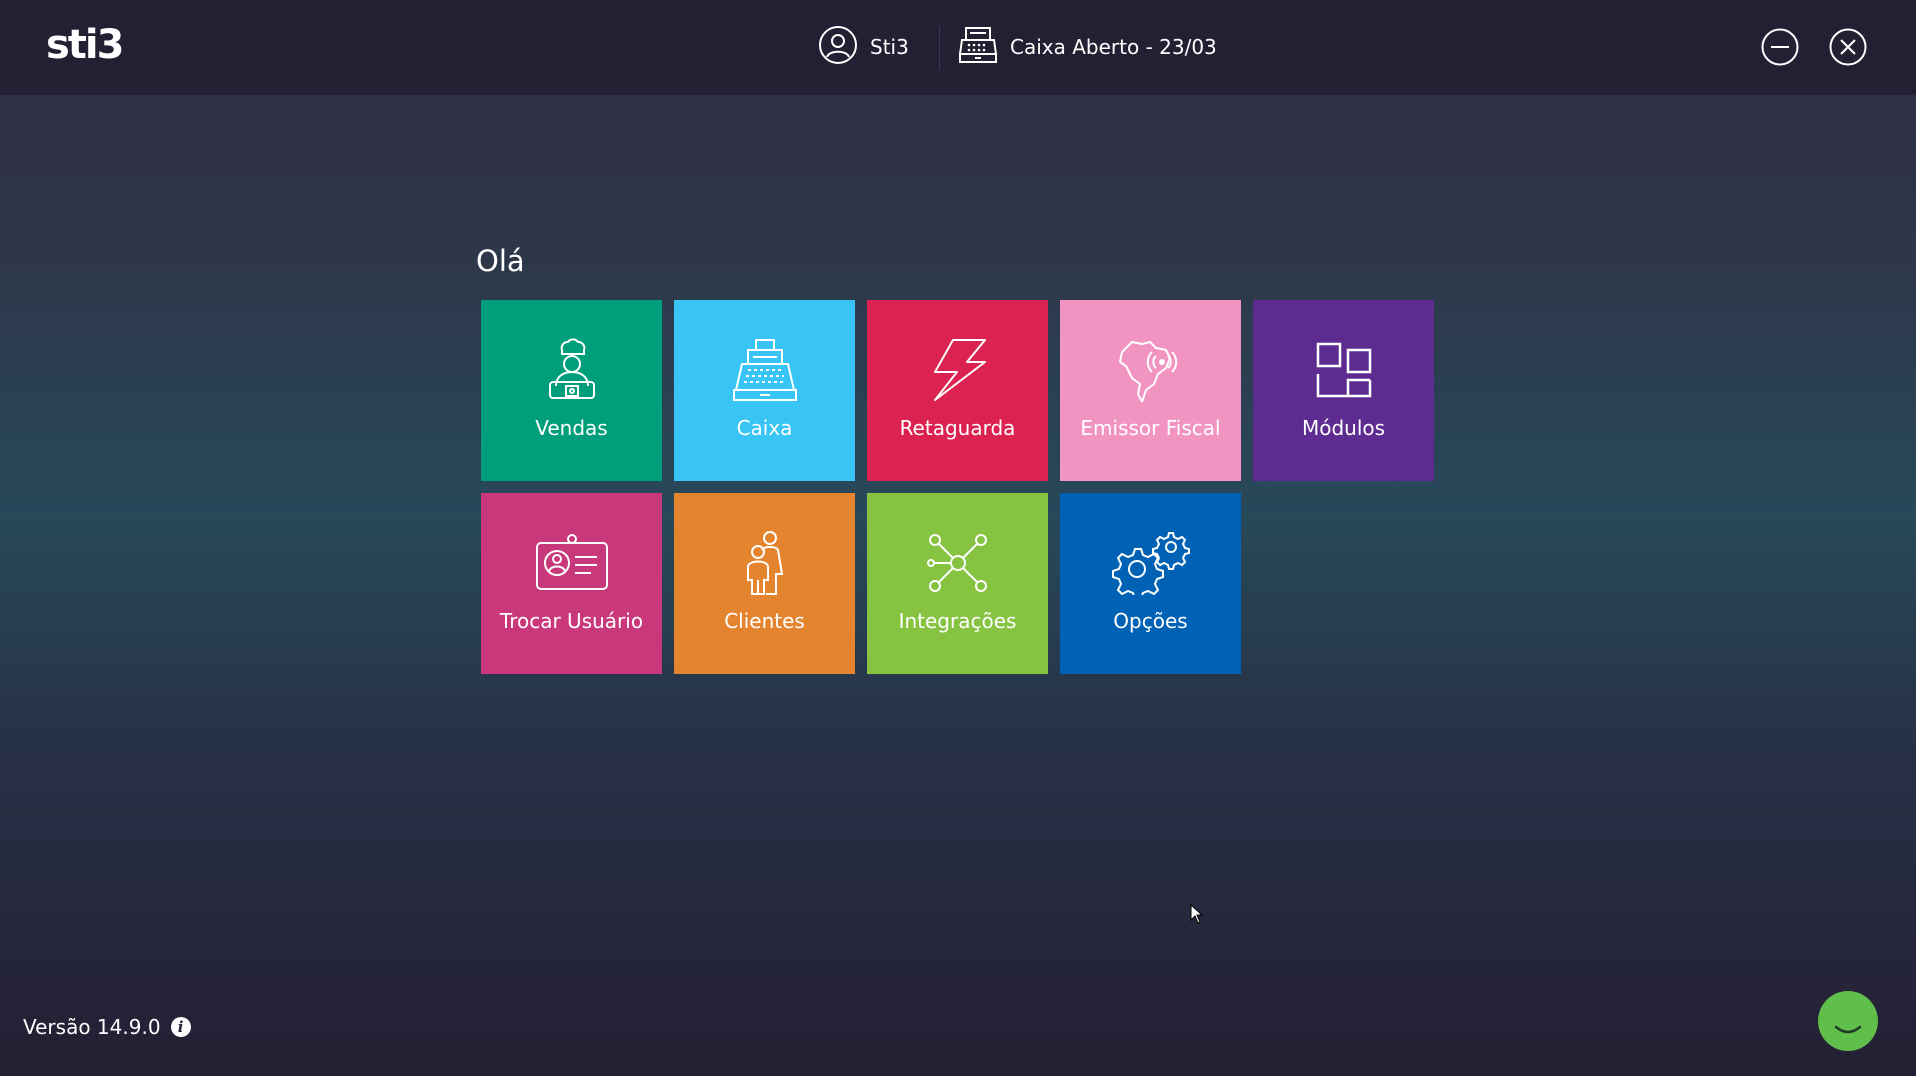 The image size is (1916, 1076). Describe the element at coordinates (1197, 915) in the screenshot. I see `mouse-cursor` at that location.